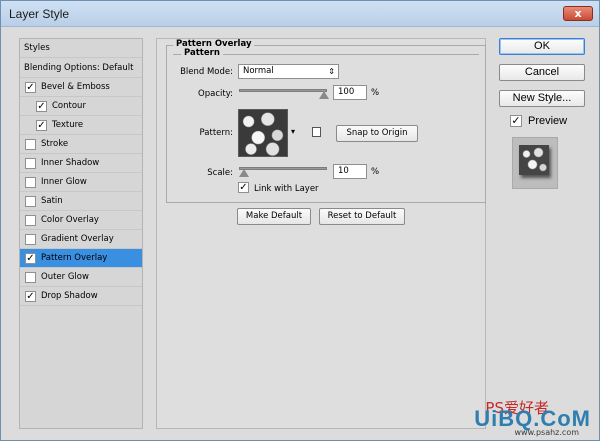 The image size is (600, 441). I want to click on scale-input: 10, so click(350, 171).